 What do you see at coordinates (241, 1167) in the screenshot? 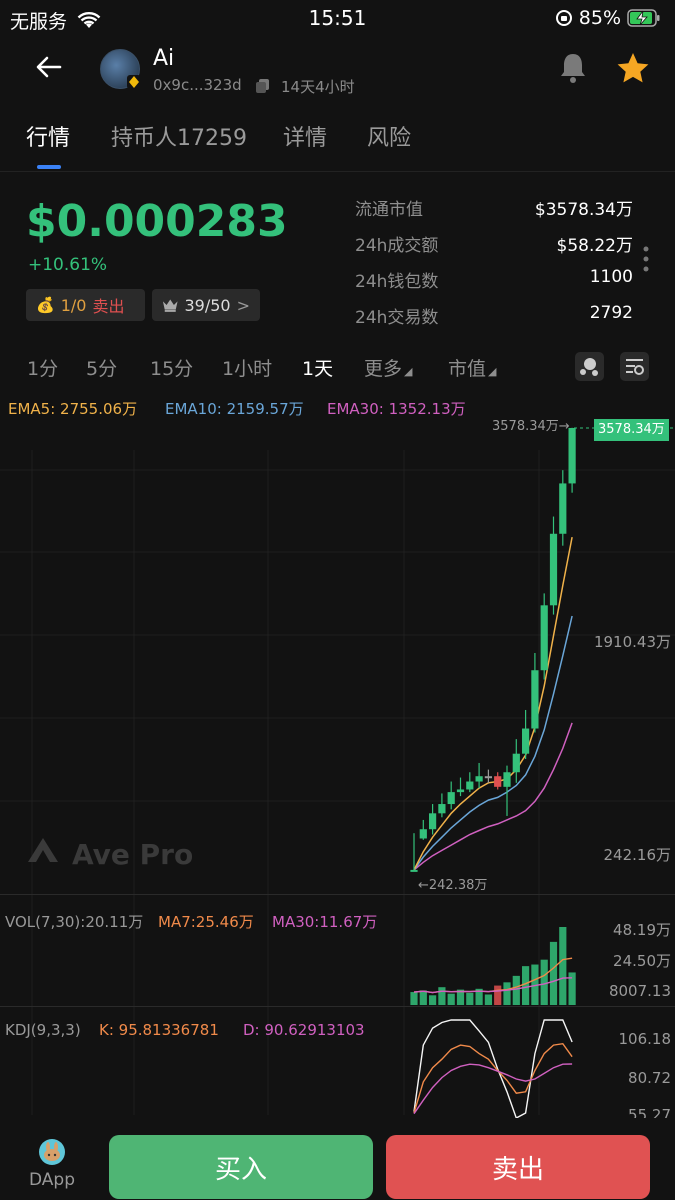
I see `buy-button: 买入` at bounding box center [241, 1167].